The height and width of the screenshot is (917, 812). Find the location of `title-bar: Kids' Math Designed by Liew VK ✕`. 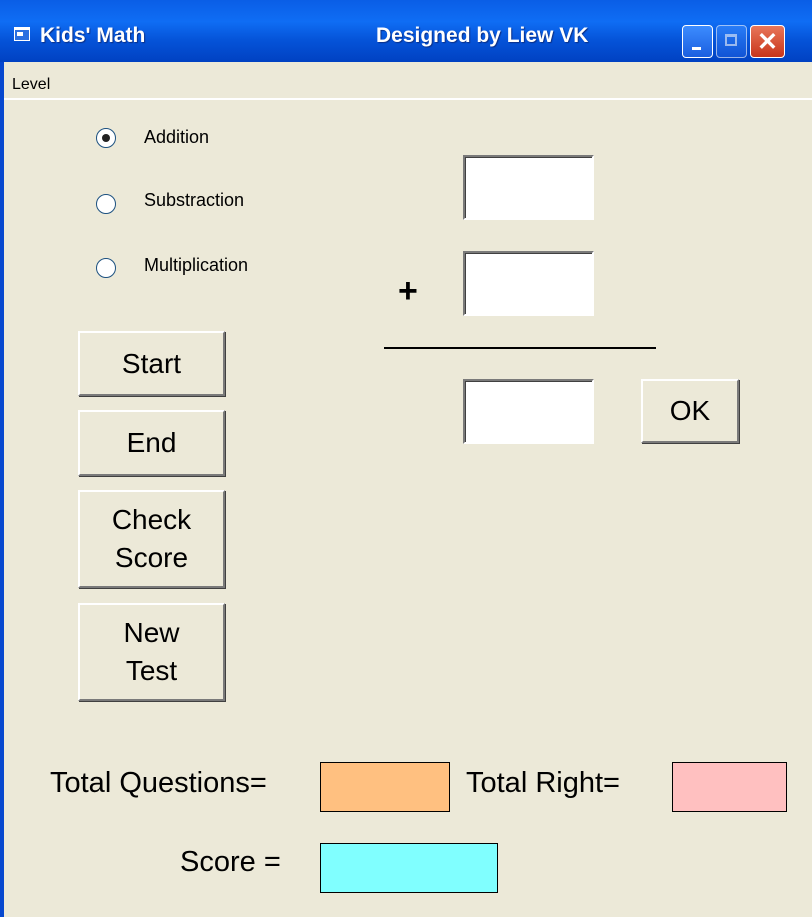

title-bar: Kids' Math Designed by Liew VK ✕ is located at coordinates (406, 31).